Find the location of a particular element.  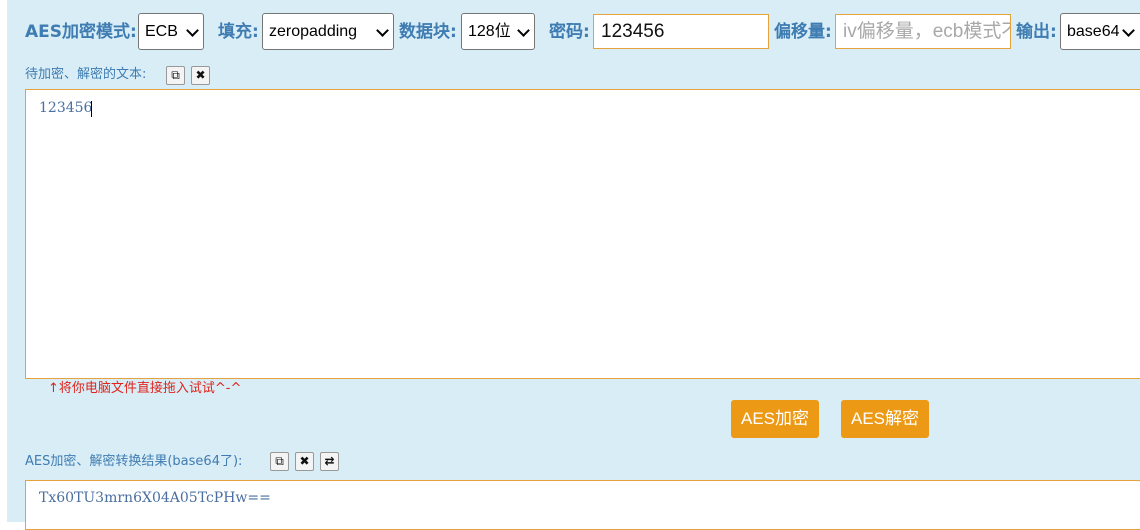

result-text: Tx60TU3mrn6X04A05TcPHw== is located at coordinates (155, 498).